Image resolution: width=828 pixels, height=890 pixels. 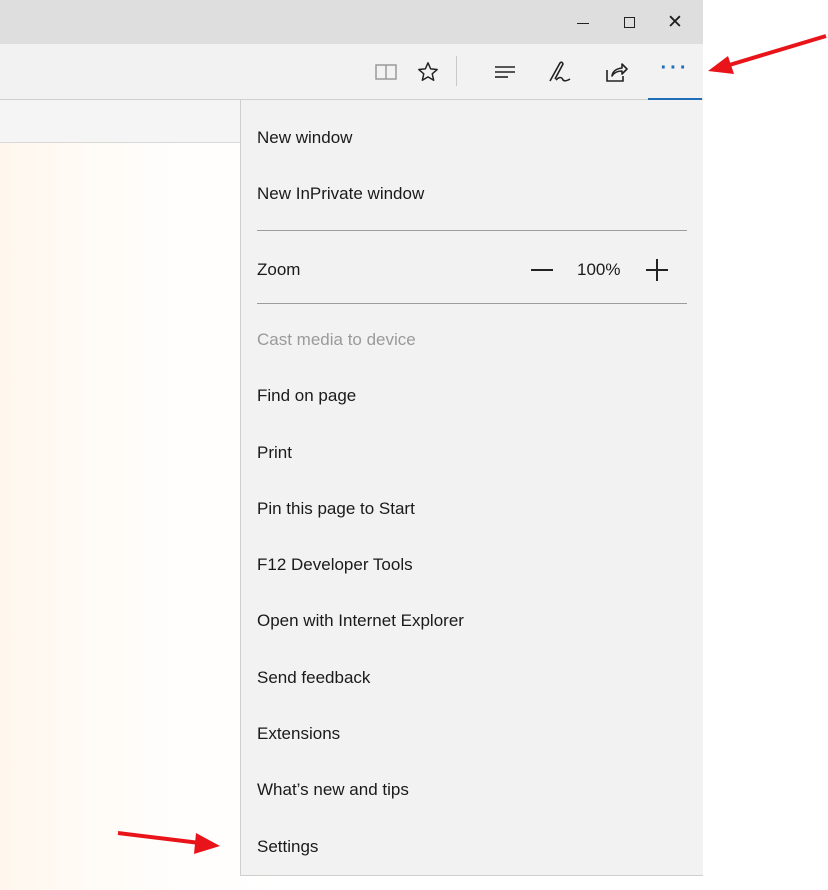 What do you see at coordinates (542, 270) in the screenshot?
I see `zoom-out-button` at bounding box center [542, 270].